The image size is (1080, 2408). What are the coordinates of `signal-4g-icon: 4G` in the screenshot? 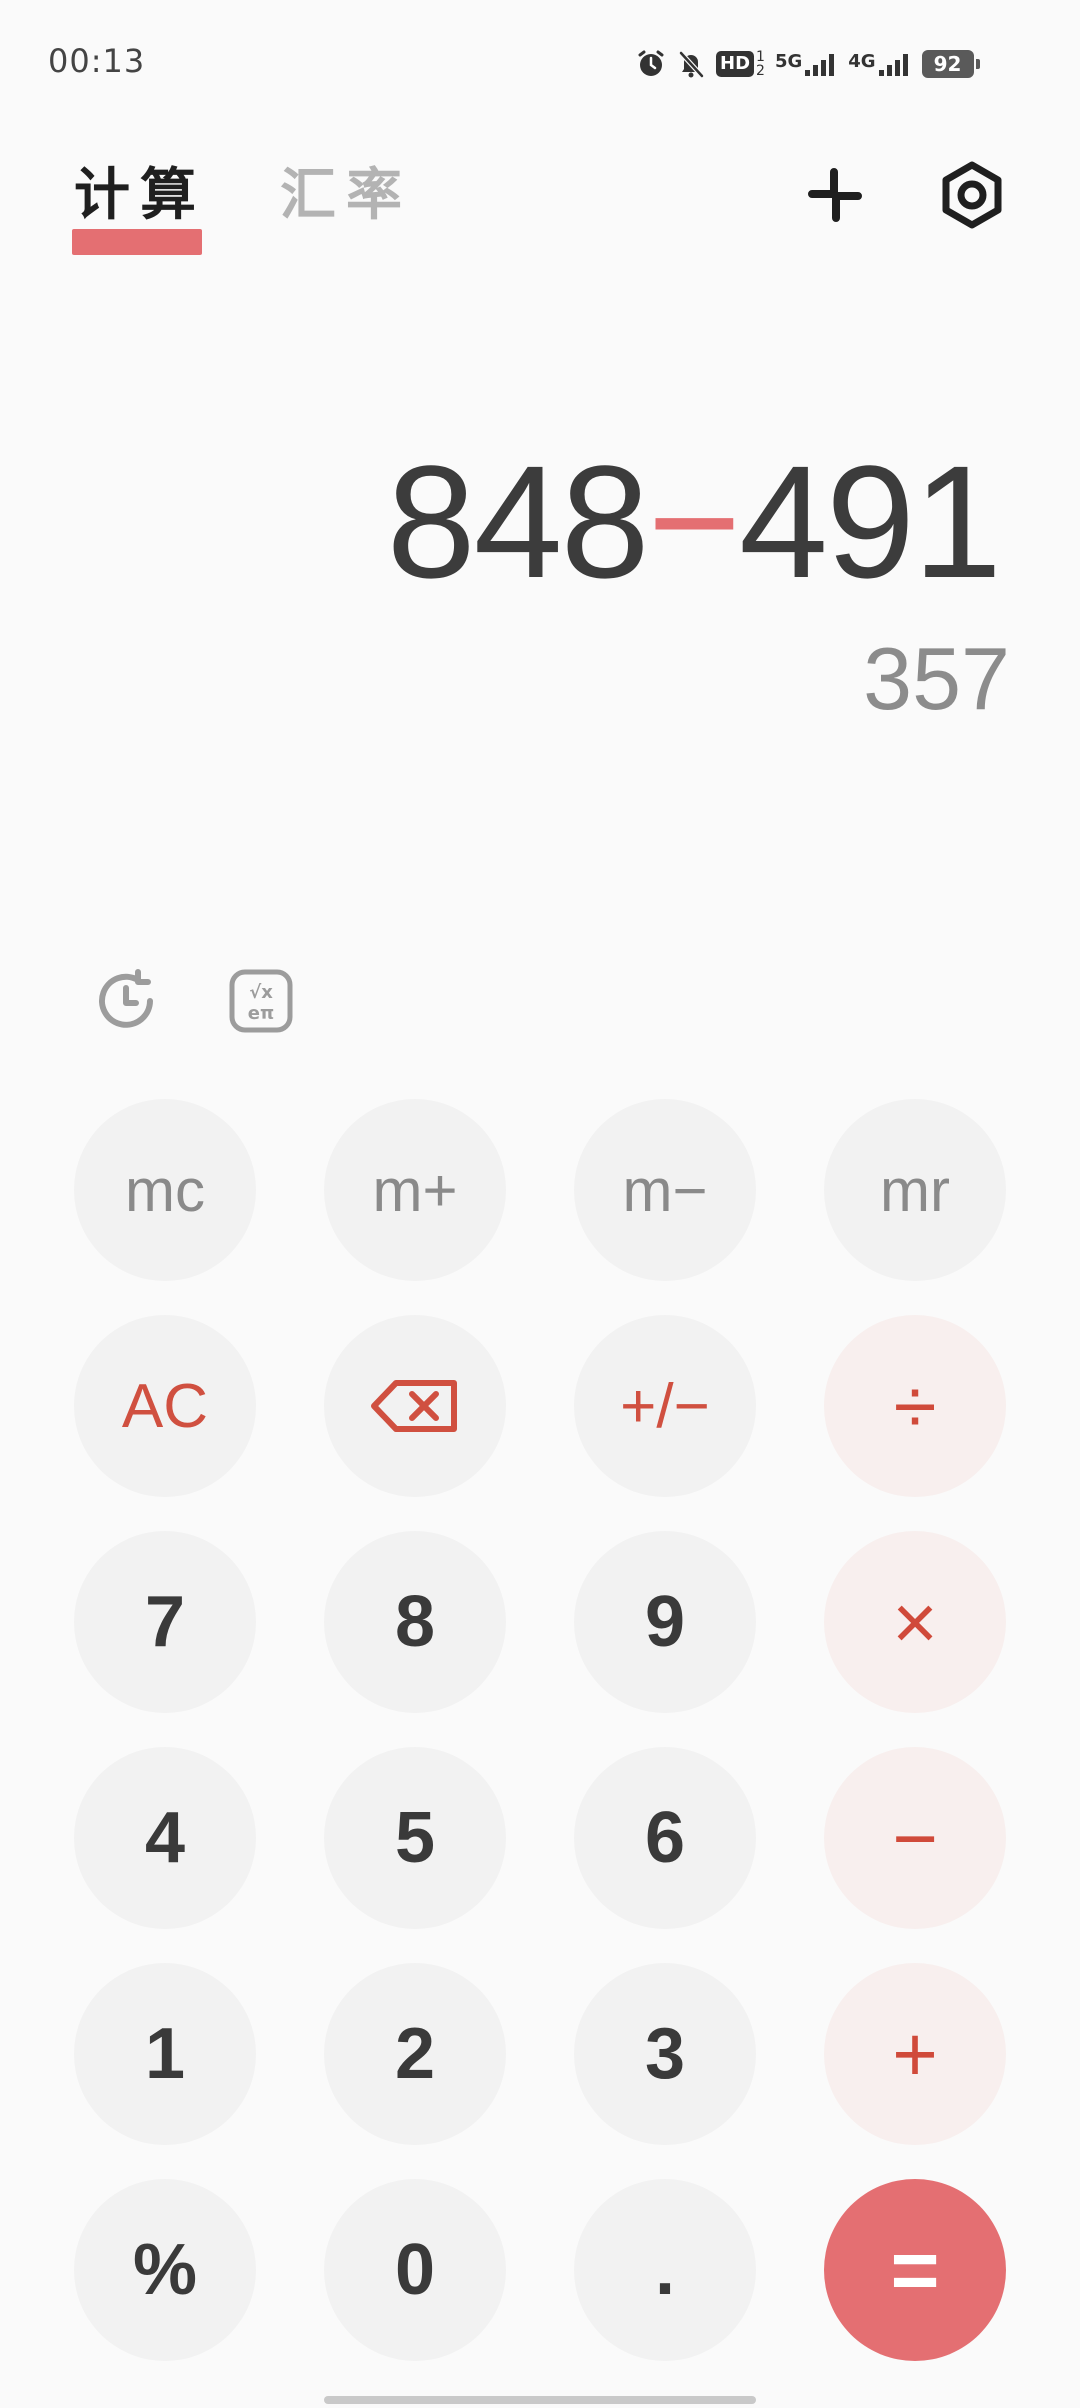 It's located at (879, 64).